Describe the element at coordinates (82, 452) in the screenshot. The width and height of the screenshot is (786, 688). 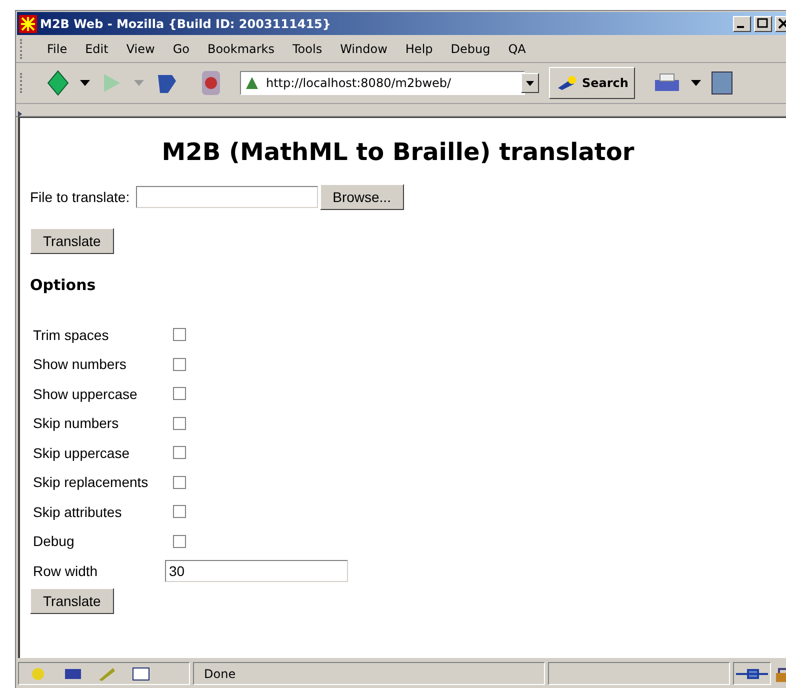
I see `option-label: Skip uppercase` at that location.